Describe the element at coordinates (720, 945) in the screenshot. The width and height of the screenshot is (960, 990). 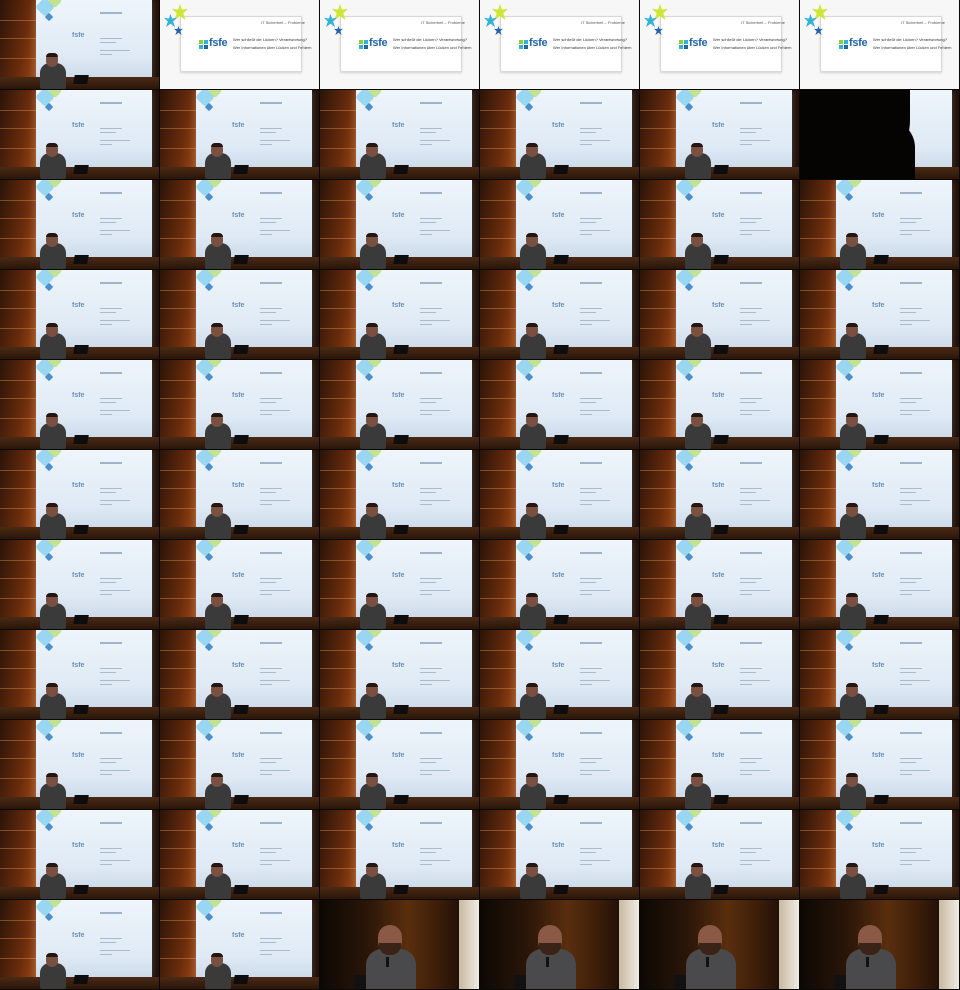
I see `closeup-frame` at that location.